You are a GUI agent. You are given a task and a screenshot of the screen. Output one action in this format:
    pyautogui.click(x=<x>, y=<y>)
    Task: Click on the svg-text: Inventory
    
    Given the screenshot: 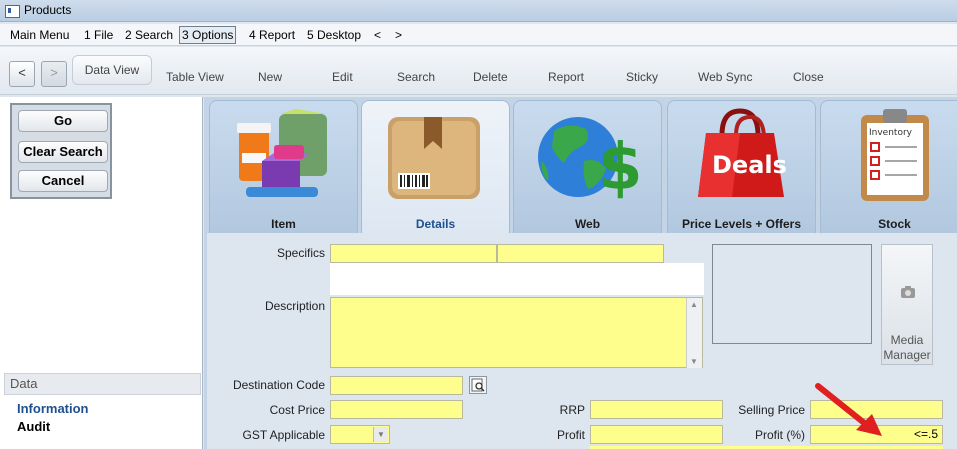 What is the action you would take?
    pyautogui.click(x=891, y=133)
    